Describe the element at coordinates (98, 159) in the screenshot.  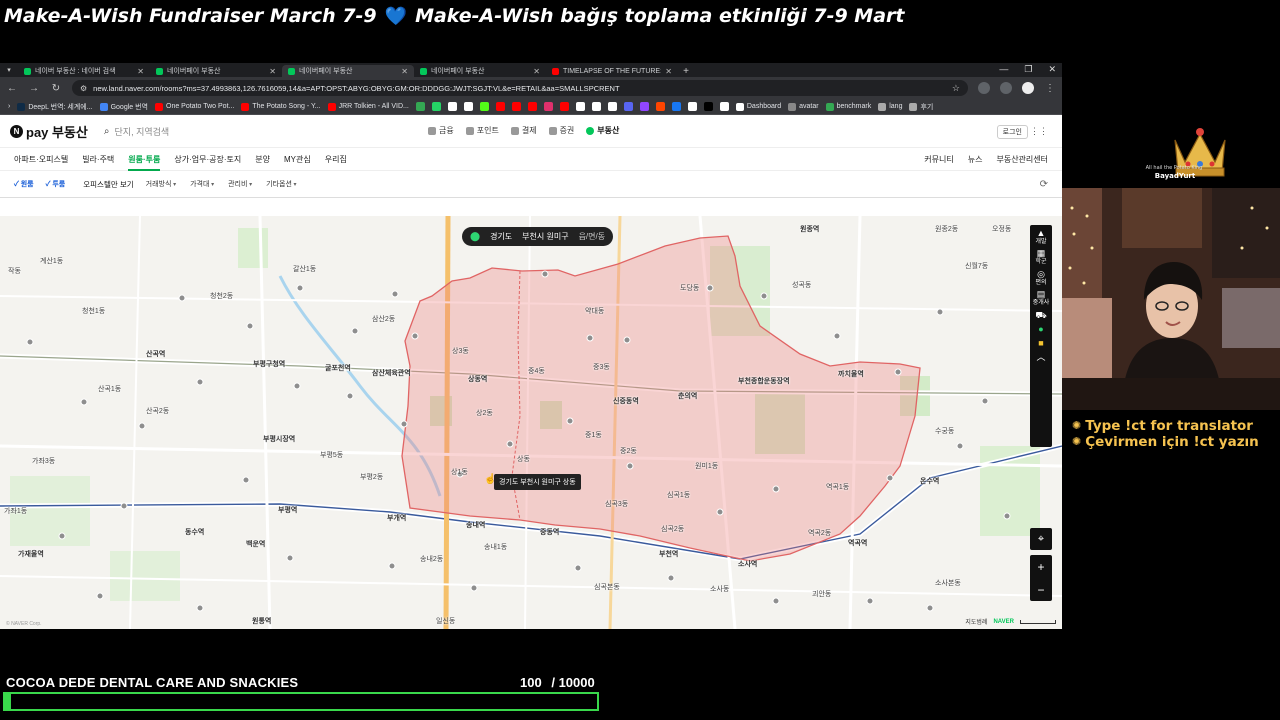
I see `nav-item: 빌라·주택` at that location.